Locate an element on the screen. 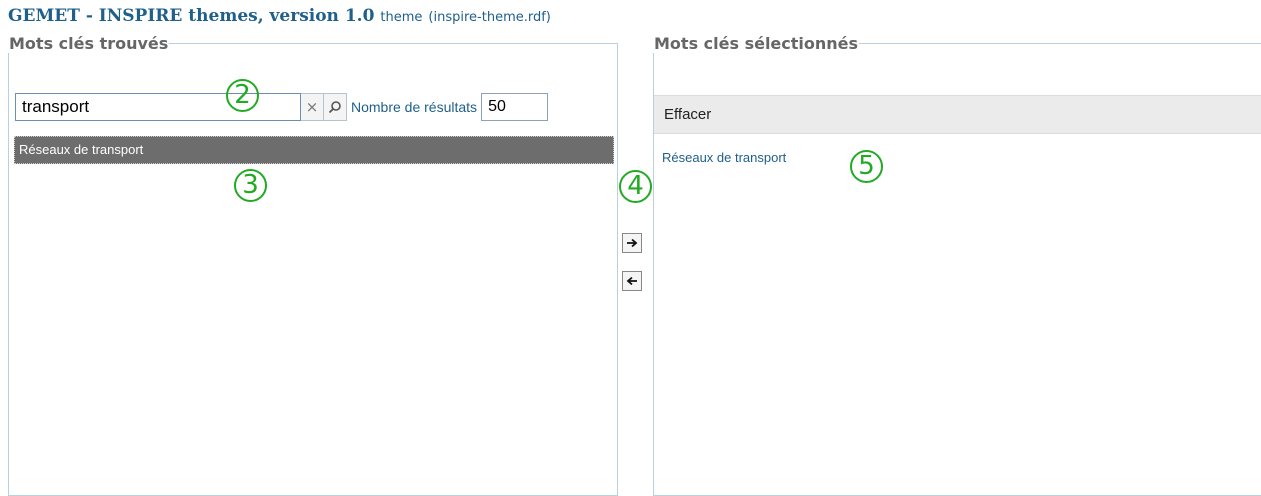 The width and height of the screenshot is (1261, 496). add-keyword-button is located at coordinates (632, 243).